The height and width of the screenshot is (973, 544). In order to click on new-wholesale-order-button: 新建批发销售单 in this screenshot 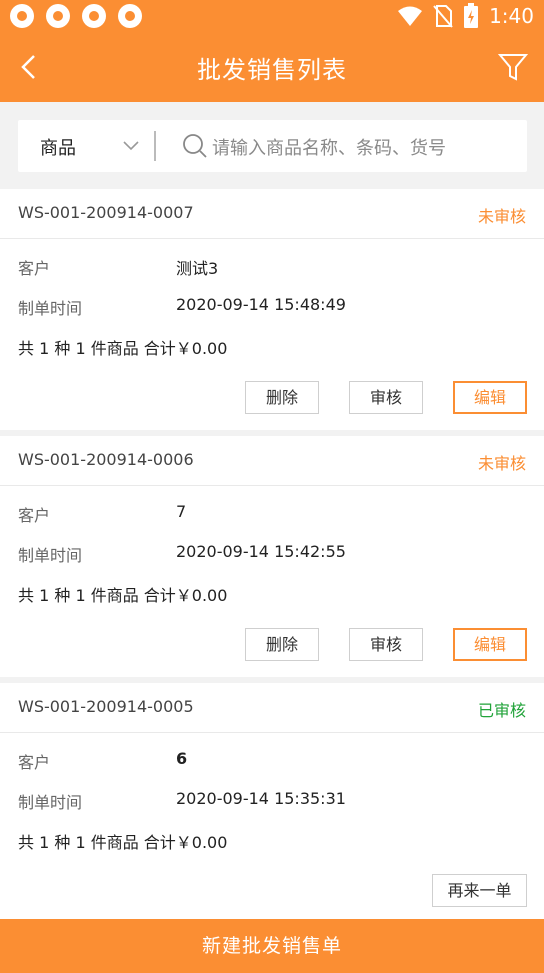, I will do `click(272, 946)`.